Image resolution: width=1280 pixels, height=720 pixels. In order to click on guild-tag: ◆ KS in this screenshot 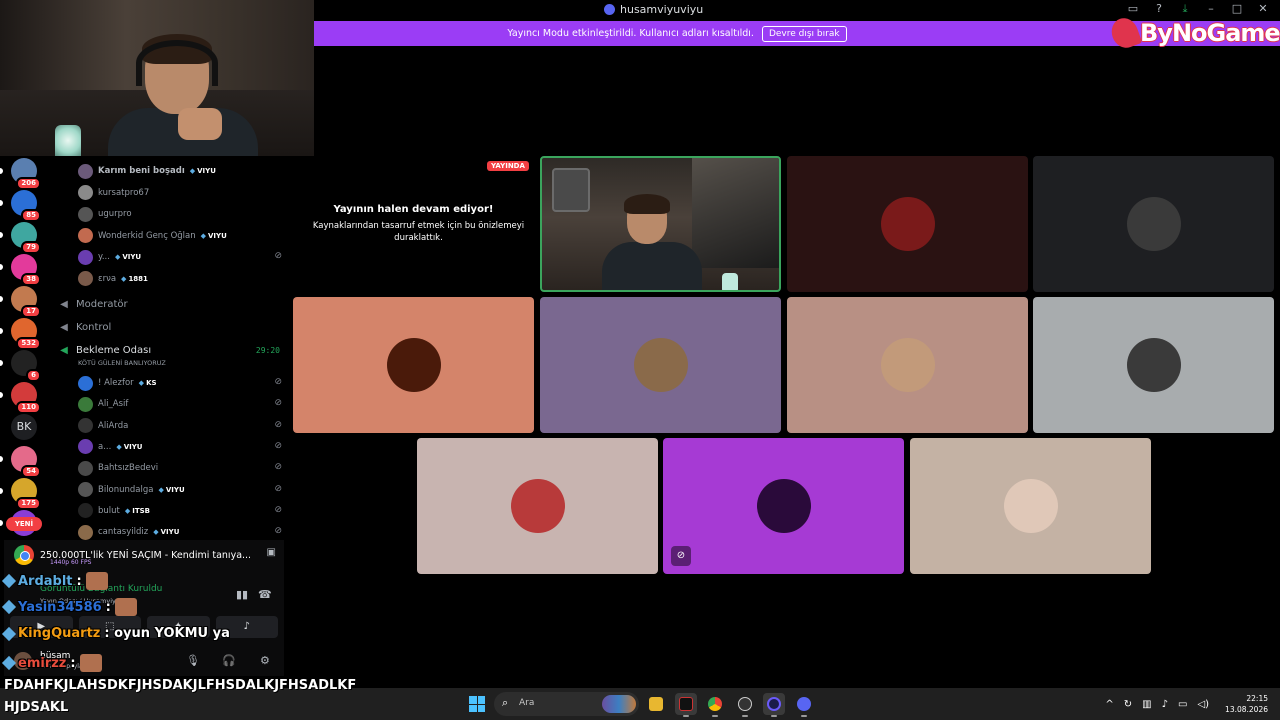, I will do `click(148, 383)`.